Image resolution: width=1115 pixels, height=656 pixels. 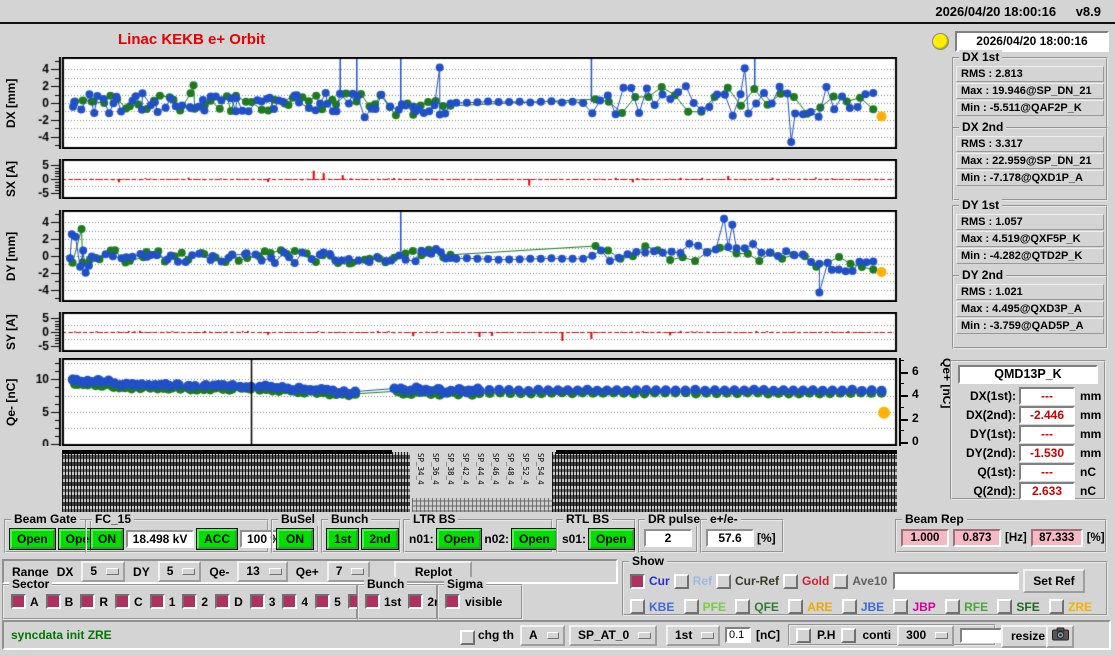 I want to click on qe-axis-label: Qe- [nC], so click(x=11, y=402).